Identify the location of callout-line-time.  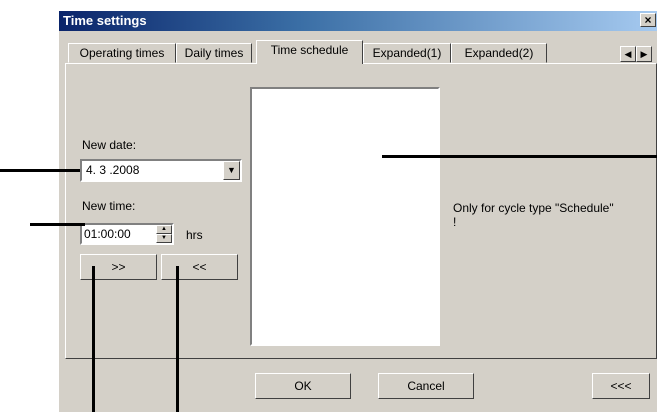
(57, 224).